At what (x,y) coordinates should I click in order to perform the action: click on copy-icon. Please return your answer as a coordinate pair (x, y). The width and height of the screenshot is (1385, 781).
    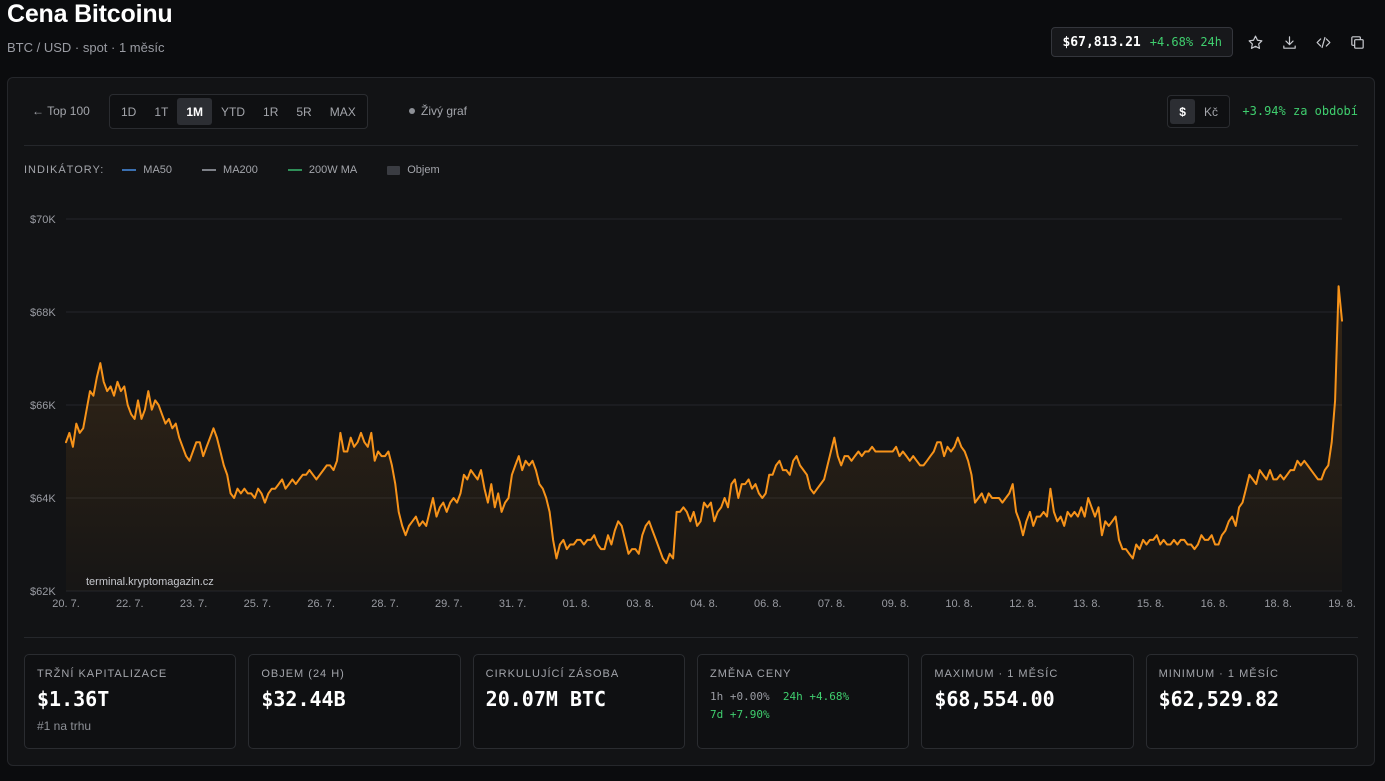
    Looking at the image, I should click on (1357, 42).